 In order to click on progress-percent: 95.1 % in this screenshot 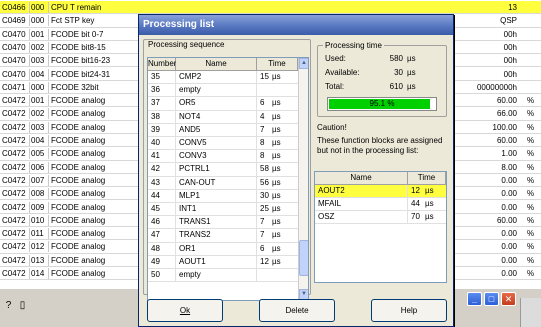, I will do `click(382, 103)`.